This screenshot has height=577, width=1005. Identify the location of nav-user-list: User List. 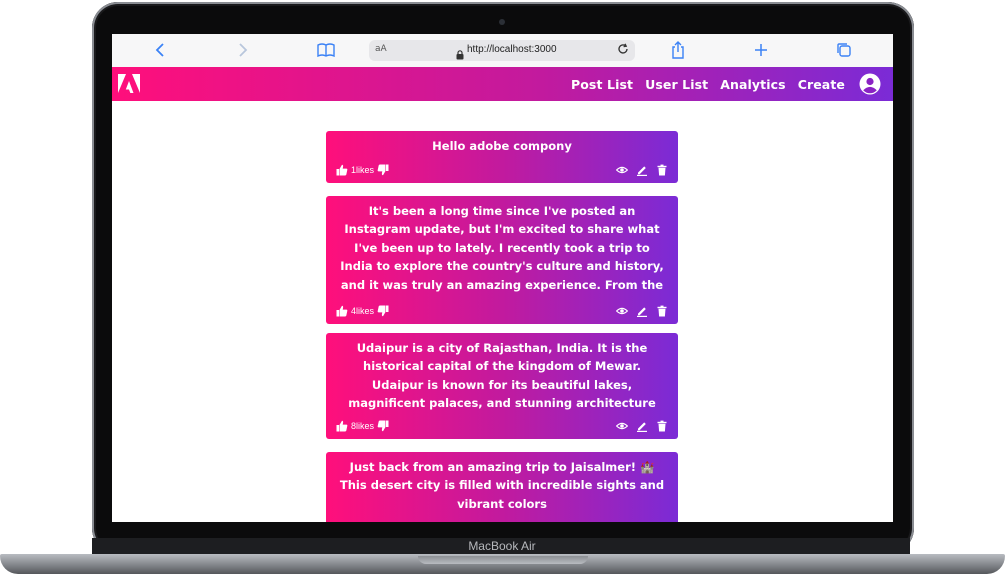
(676, 84).